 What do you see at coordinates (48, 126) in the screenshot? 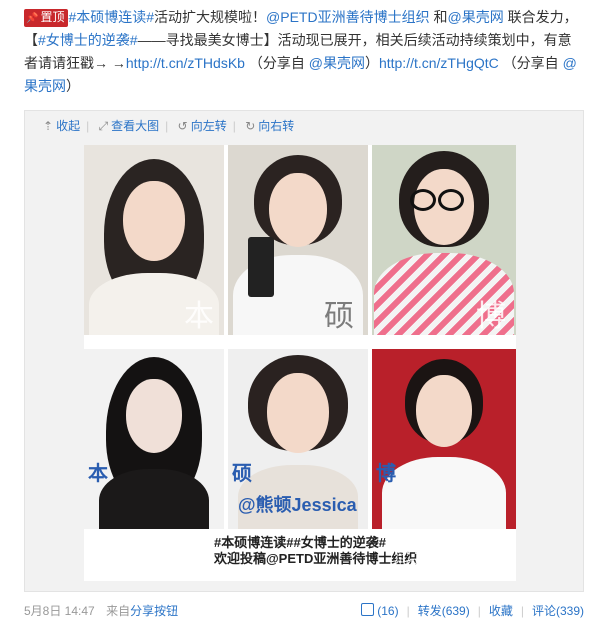
I see `collapse-icon: ⇡` at bounding box center [48, 126].